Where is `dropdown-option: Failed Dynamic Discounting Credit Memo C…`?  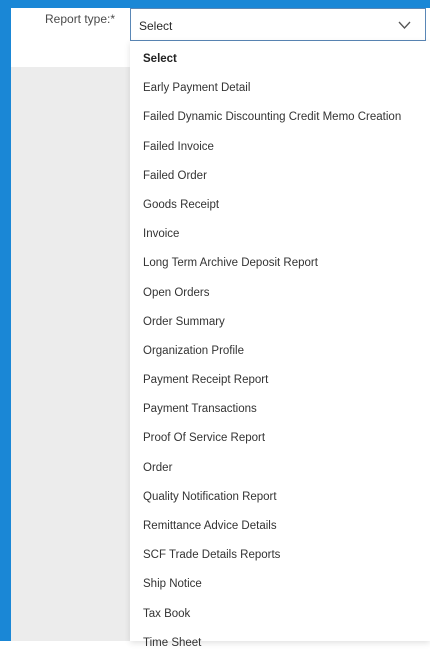
dropdown-option: Failed Dynamic Discounting Credit Memo C… is located at coordinates (280, 117).